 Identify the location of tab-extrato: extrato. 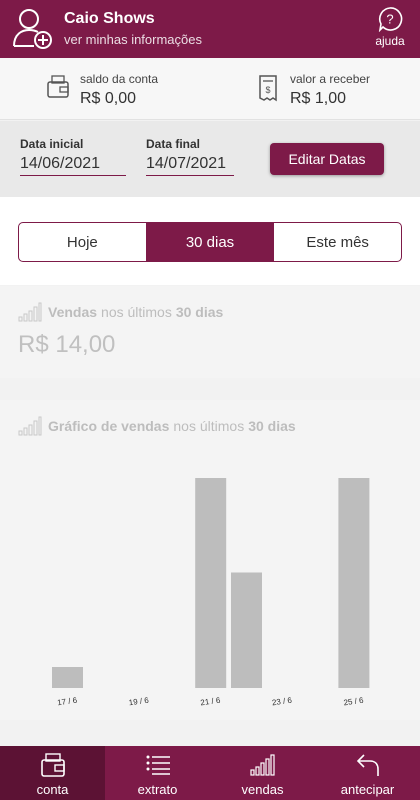
(157, 773).